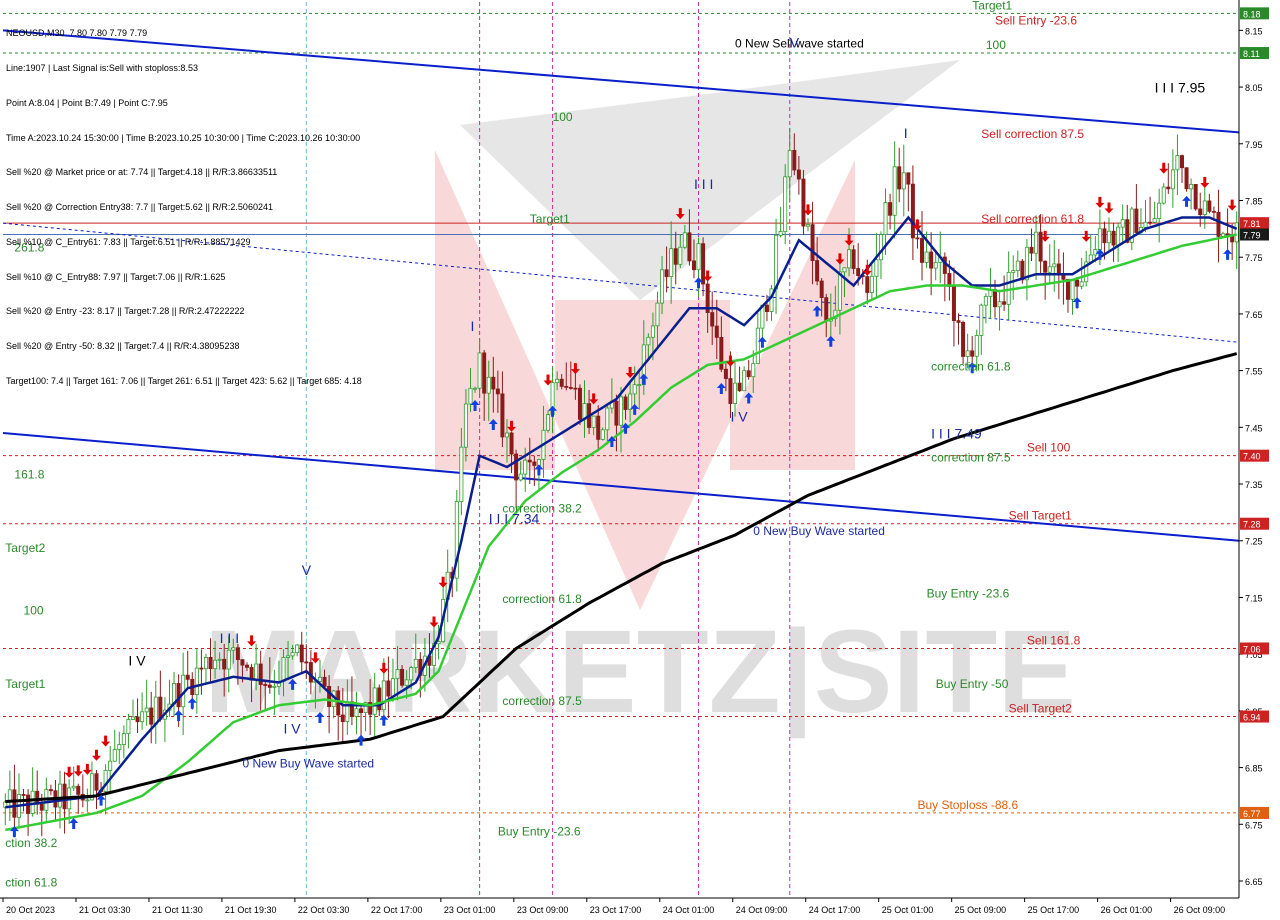  Describe the element at coordinates (1049, 448) in the screenshot. I see `level-label: Sell 100` at that location.